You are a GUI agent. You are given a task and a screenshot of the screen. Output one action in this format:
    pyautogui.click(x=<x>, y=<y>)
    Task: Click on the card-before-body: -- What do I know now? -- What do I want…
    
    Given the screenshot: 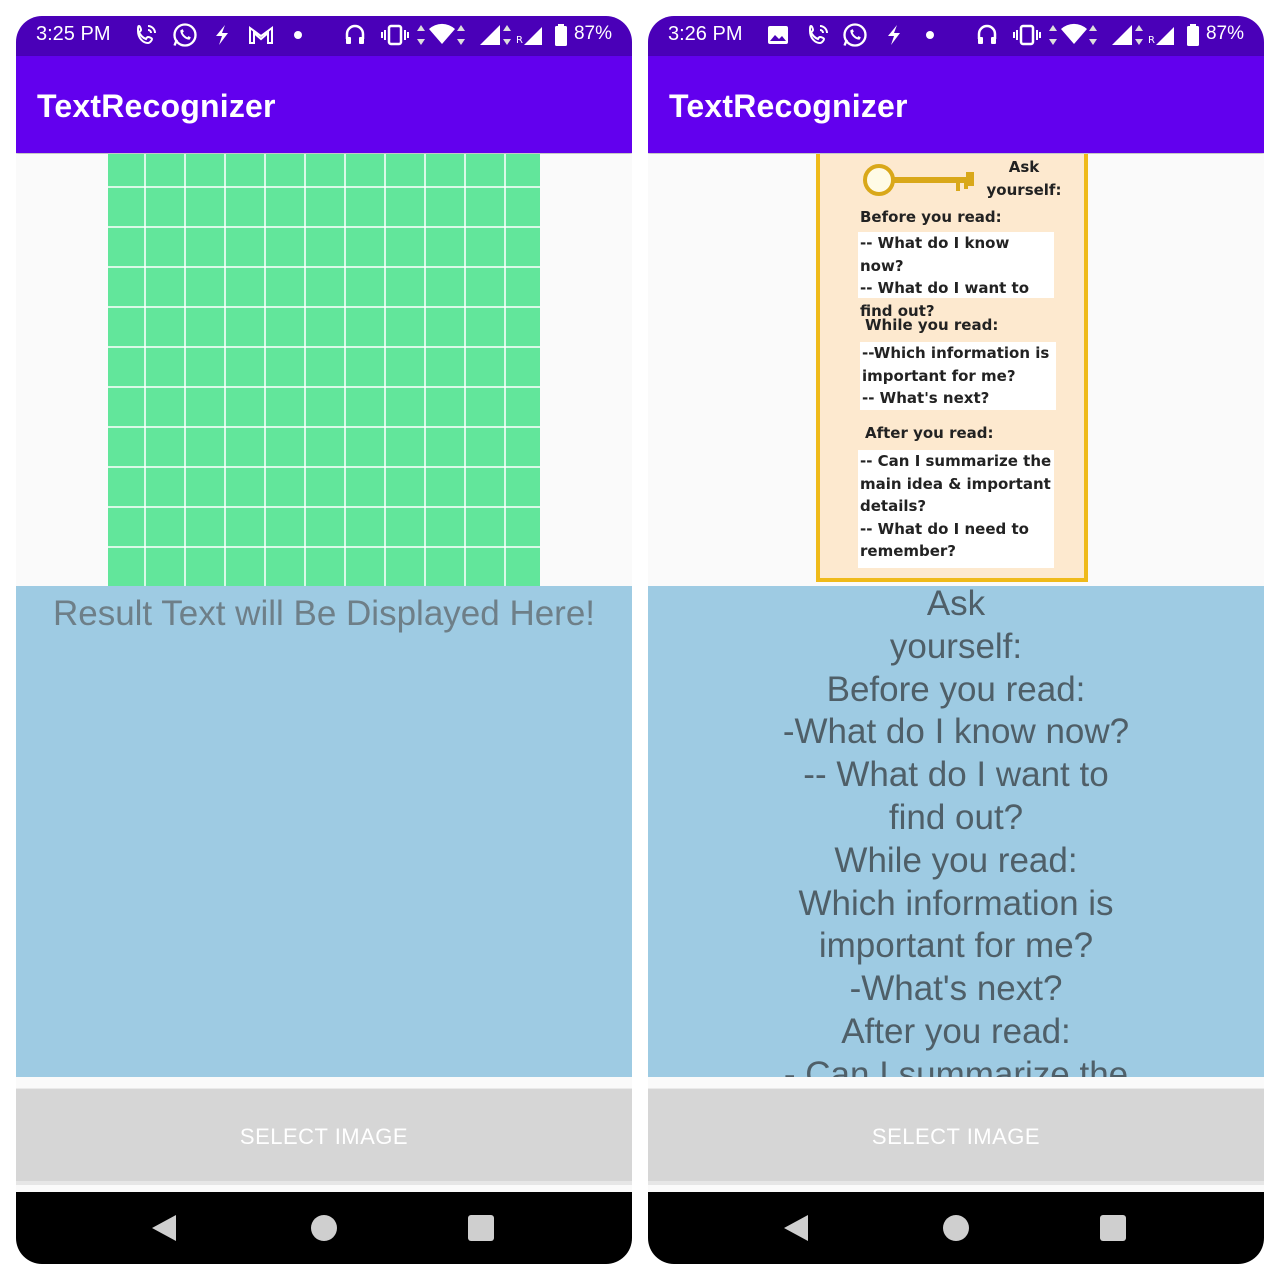 What is the action you would take?
    pyautogui.click(x=945, y=277)
    